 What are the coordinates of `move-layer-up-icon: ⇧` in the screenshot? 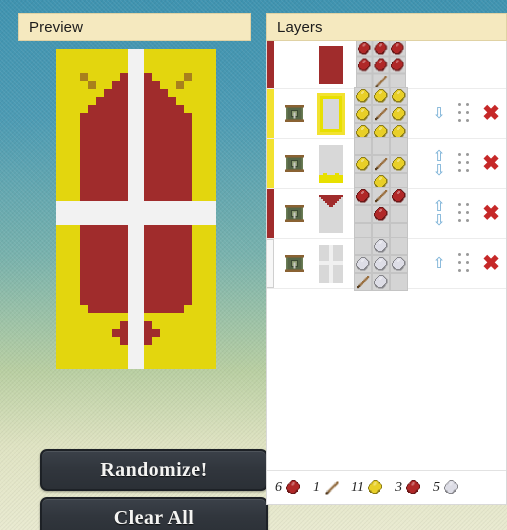 It's located at (439, 263).